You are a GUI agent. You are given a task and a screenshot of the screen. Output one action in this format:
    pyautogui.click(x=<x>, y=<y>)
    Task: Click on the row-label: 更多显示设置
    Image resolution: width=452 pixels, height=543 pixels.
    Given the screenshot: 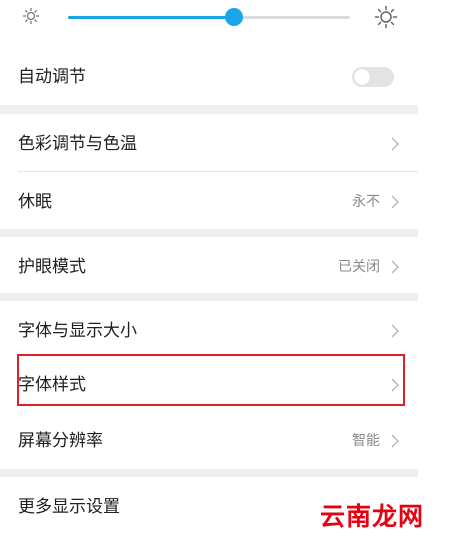 What is the action you would take?
    pyautogui.click(x=69, y=507)
    